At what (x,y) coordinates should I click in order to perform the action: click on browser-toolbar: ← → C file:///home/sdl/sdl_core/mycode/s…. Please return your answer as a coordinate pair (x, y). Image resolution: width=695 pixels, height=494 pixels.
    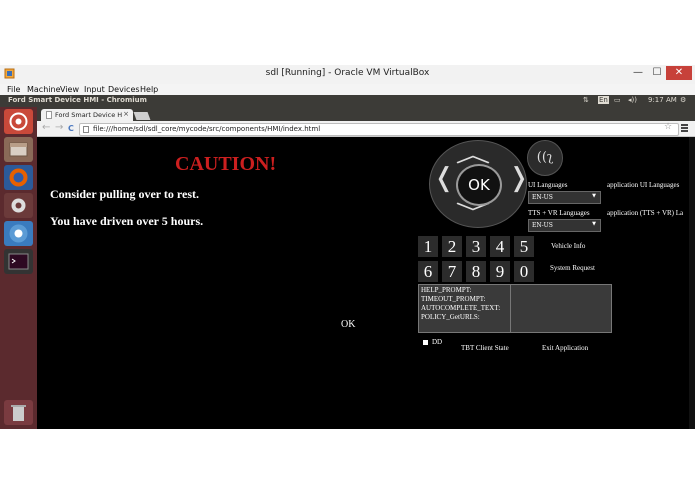
    Looking at the image, I should click on (366, 129).